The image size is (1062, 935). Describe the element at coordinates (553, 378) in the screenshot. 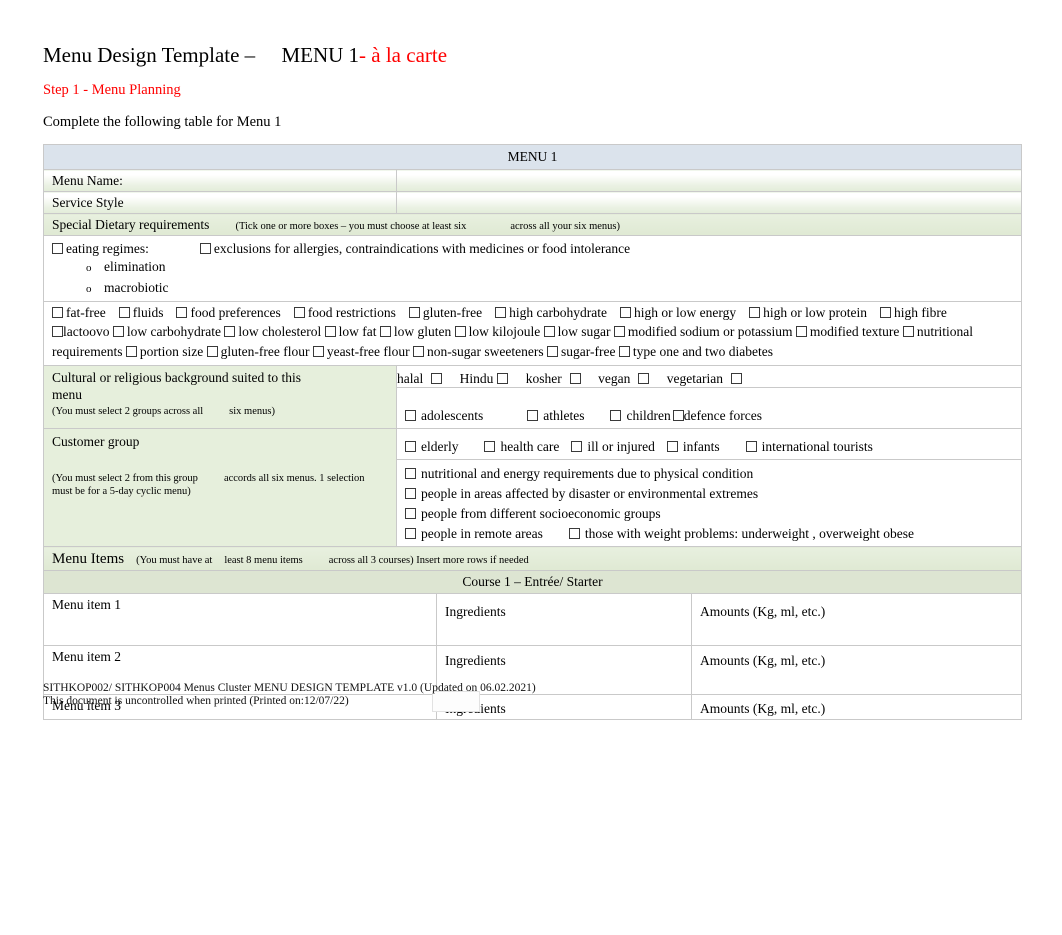

I see `checkbox-kosher: kosher` at that location.